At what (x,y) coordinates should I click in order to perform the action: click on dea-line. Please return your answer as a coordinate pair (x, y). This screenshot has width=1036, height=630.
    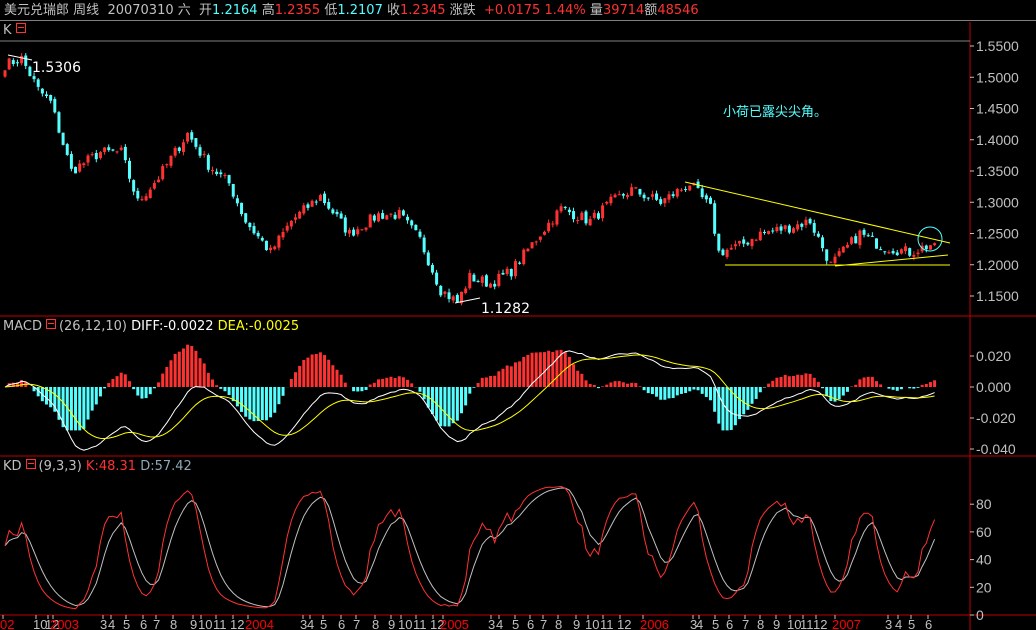
    Looking at the image, I should click on (469, 397).